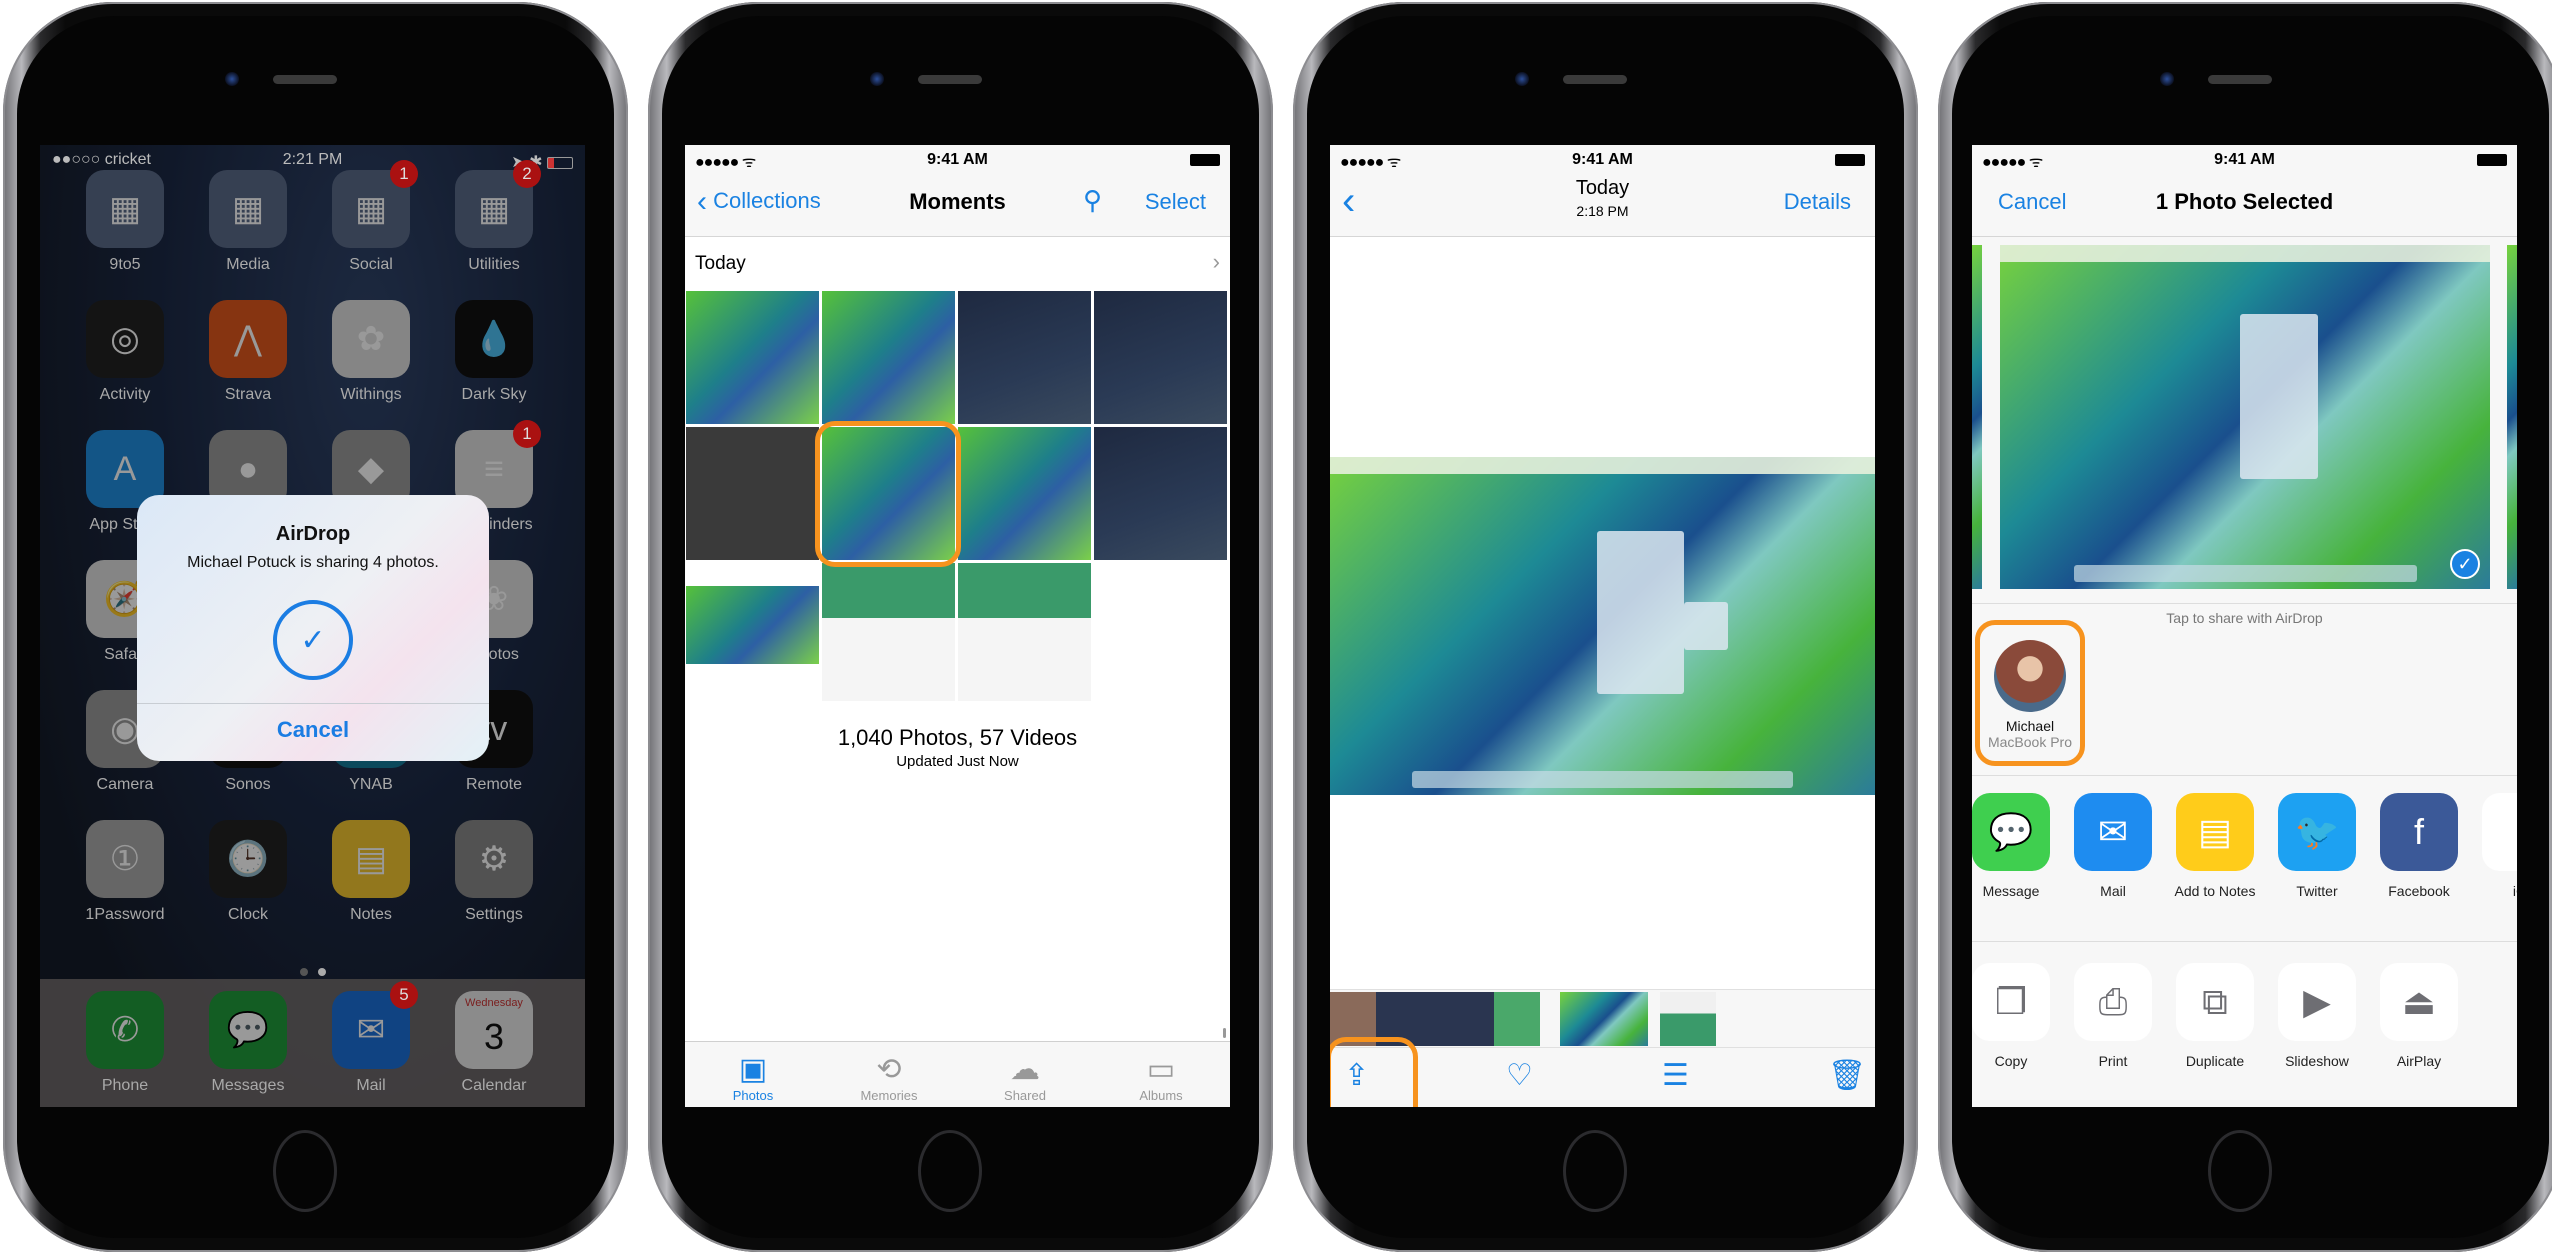 The height and width of the screenshot is (1255, 2552). I want to click on battery-low-icon, so click(560, 162).